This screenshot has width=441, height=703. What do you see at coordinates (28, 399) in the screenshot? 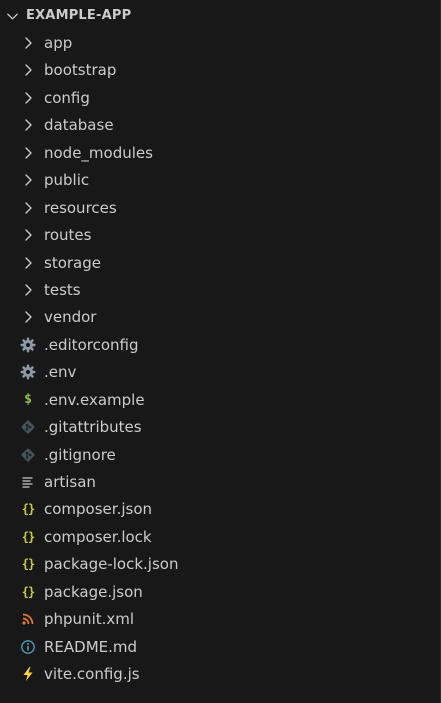
I see `dollar-icon: $` at bounding box center [28, 399].